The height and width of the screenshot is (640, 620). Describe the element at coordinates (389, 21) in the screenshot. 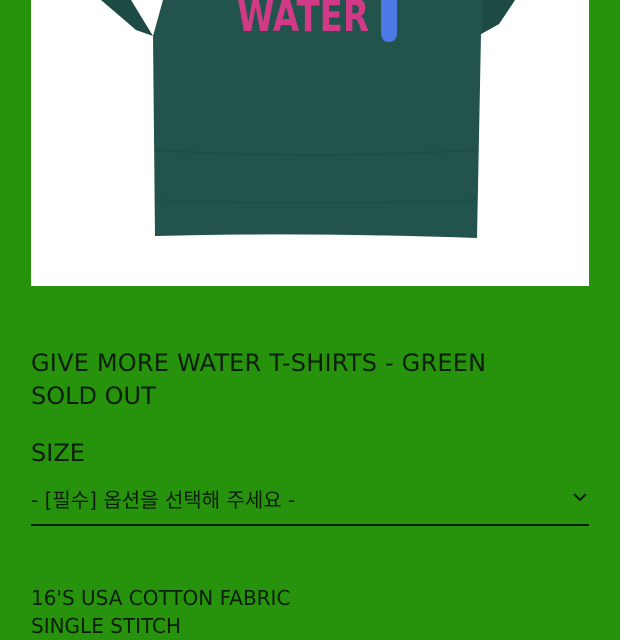

I see `water-drop-graphic` at that location.